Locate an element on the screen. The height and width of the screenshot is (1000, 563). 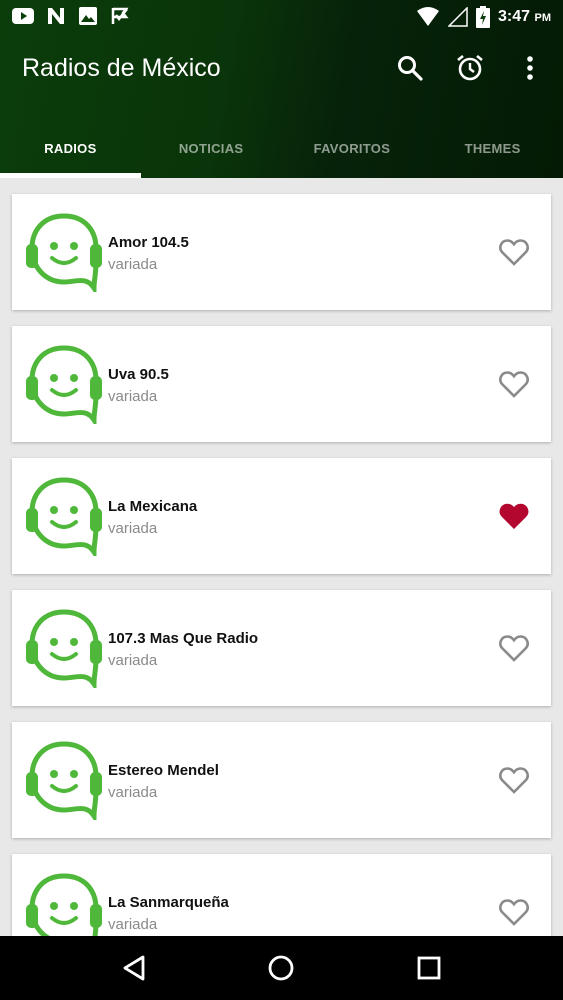
station-card: Uva 90.5 variada is located at coordinates (281, 384).